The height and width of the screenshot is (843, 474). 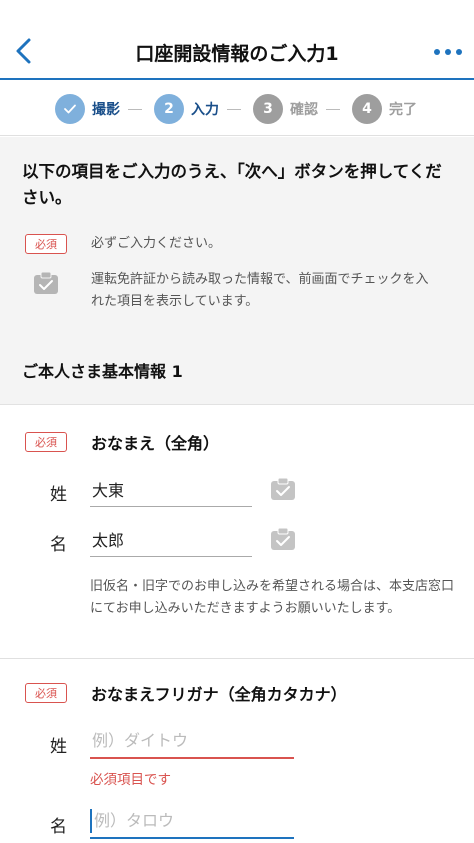 I want to click on chevron-left-icon, so click(x=23, y=51).